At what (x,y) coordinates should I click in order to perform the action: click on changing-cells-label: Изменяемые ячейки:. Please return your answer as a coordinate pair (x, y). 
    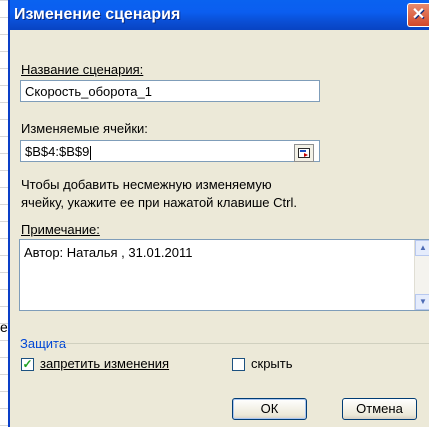
    Looking at the image, I should click on (84, 128).